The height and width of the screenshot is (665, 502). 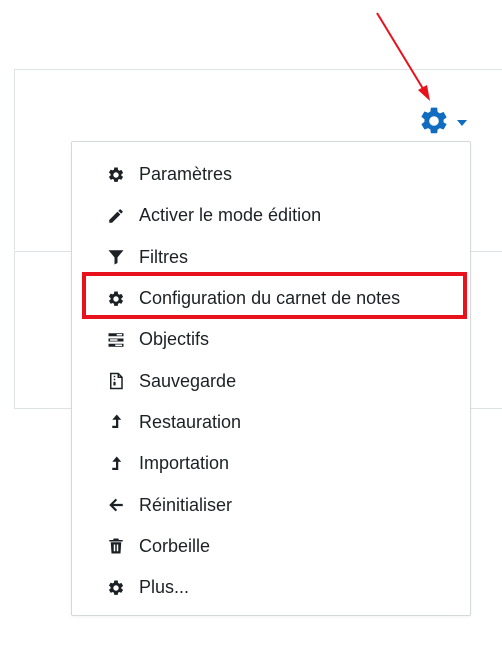 What do you see at coordinates (190, 421) in the screenshot?
I see `menu-item-label: Restauration` at bounding box center [190, 421].